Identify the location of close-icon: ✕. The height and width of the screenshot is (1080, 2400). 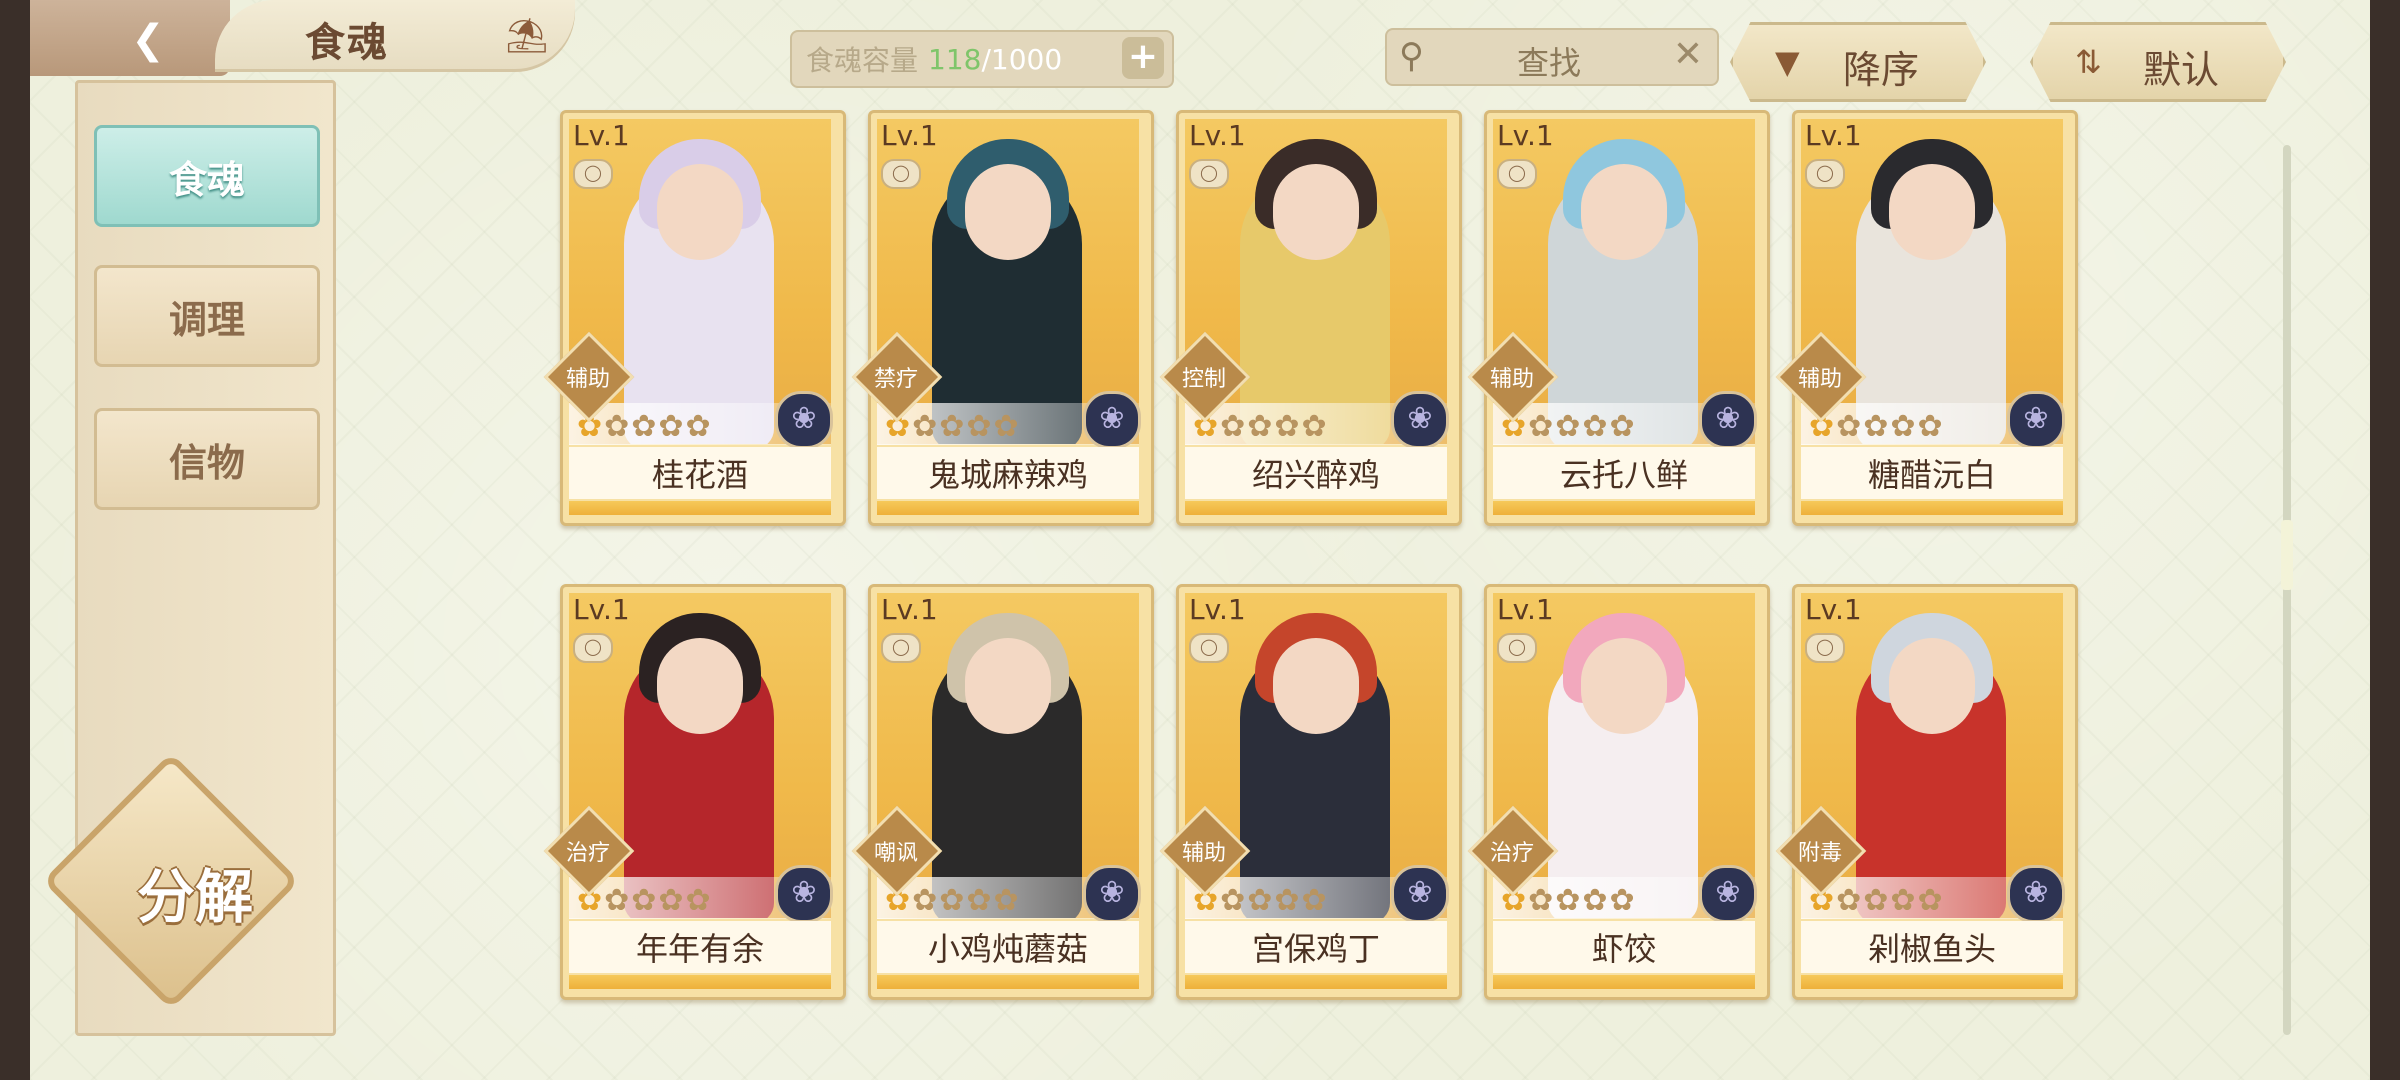
(1688, 54).